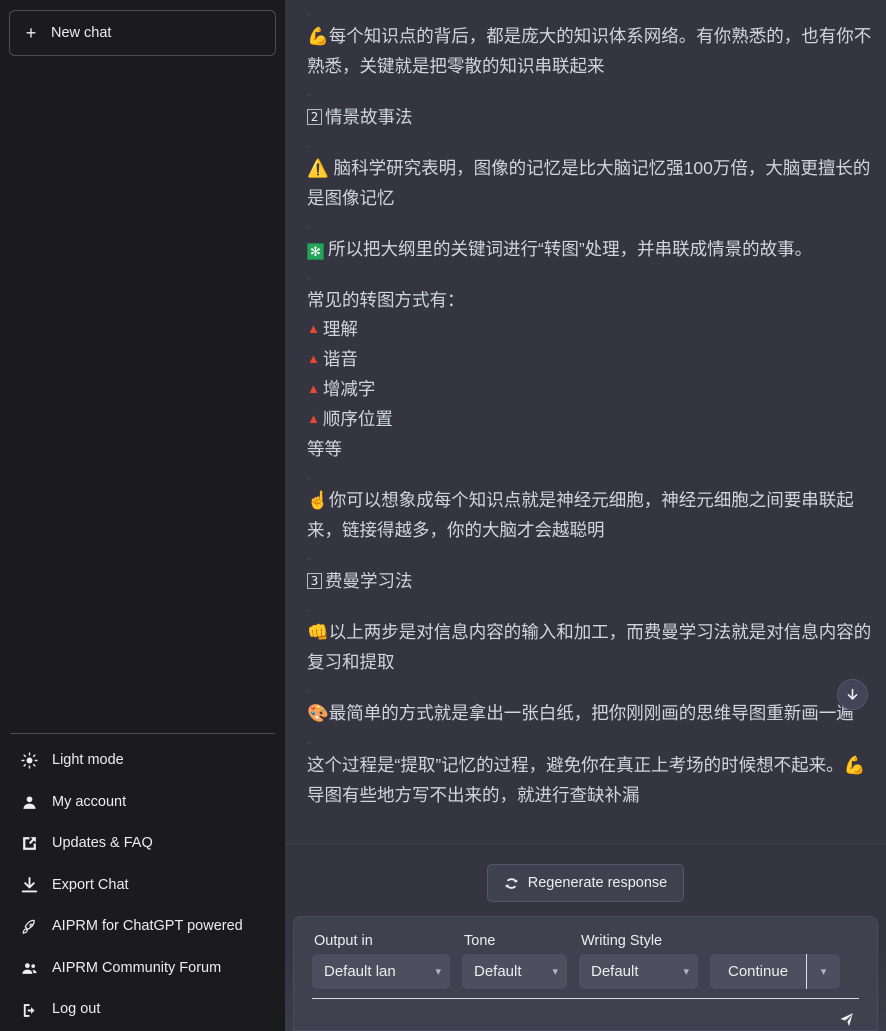  What do you see at coordinates (142, 33) in the screenshot?
I see `new-chat-button: + New chat` at bounding box center [142, 33].